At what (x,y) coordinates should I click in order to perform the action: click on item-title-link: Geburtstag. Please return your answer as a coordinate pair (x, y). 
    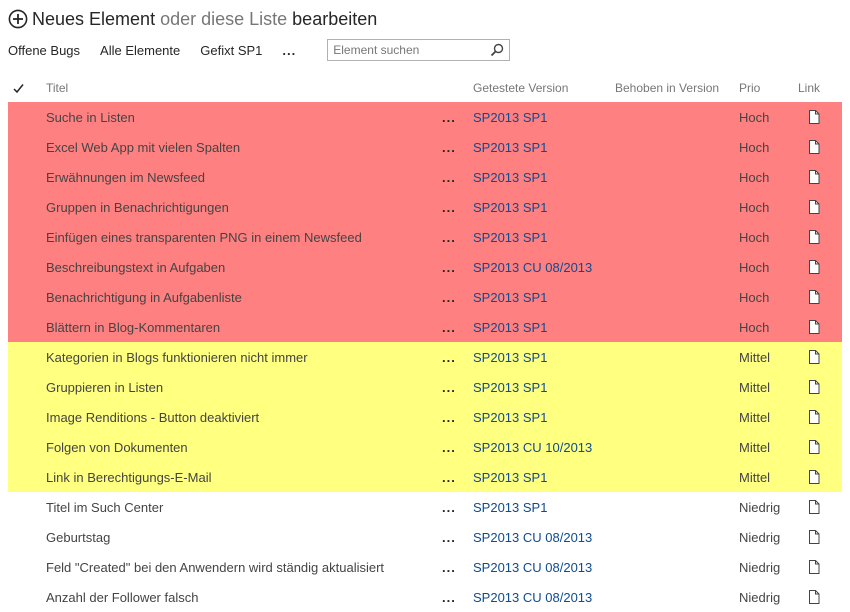
    Looking at the image, I should click on (78, 537).